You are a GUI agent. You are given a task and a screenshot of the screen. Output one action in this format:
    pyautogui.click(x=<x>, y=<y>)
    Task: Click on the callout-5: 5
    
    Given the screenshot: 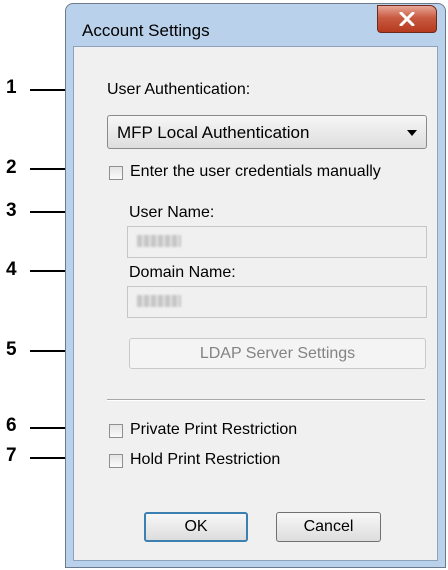 What is the action you would take?
    pyautogui.click(x=11, y=349)
    